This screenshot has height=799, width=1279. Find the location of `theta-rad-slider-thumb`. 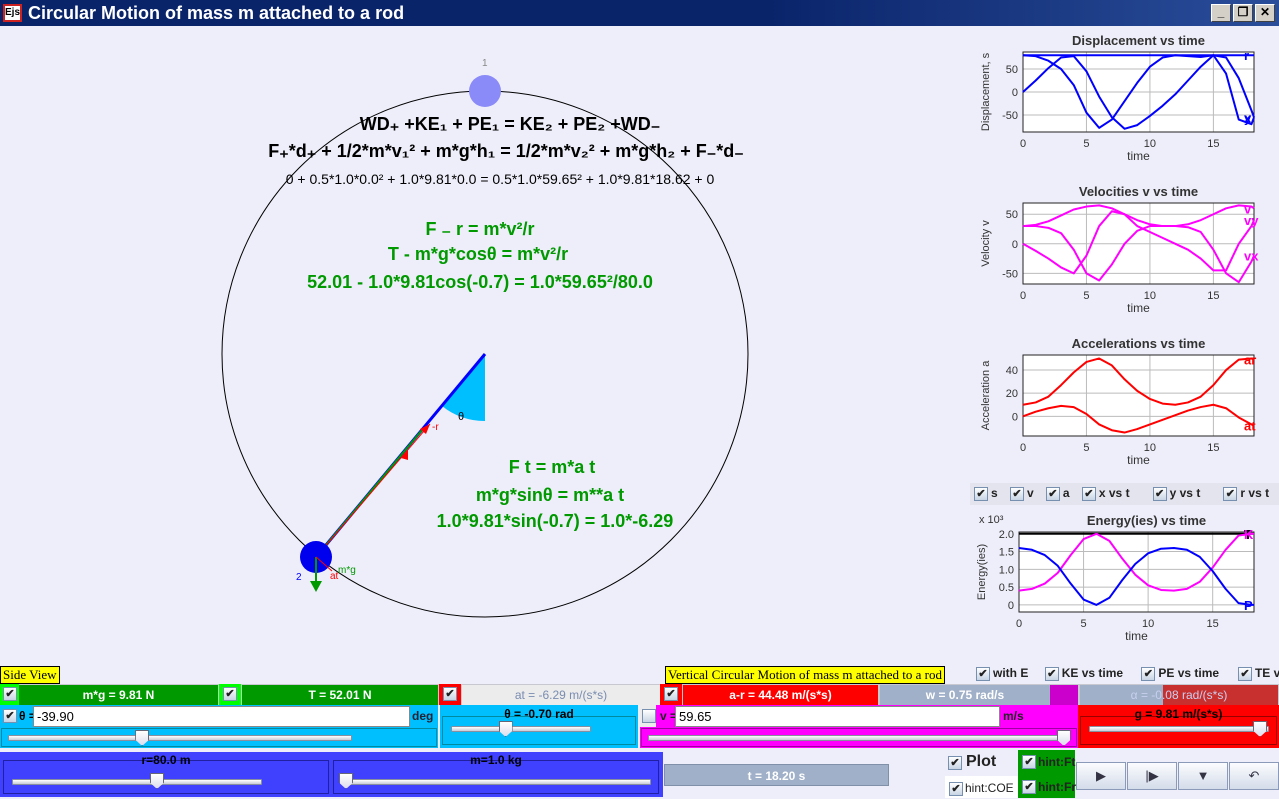

theta-rad-slider-thumb is located at coordinates (505, 729).